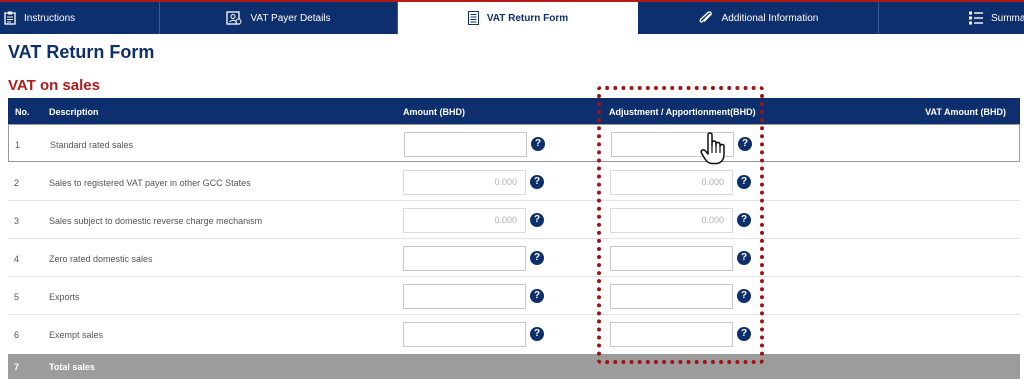  I want to click on row-number: 2, so click(17, 183).